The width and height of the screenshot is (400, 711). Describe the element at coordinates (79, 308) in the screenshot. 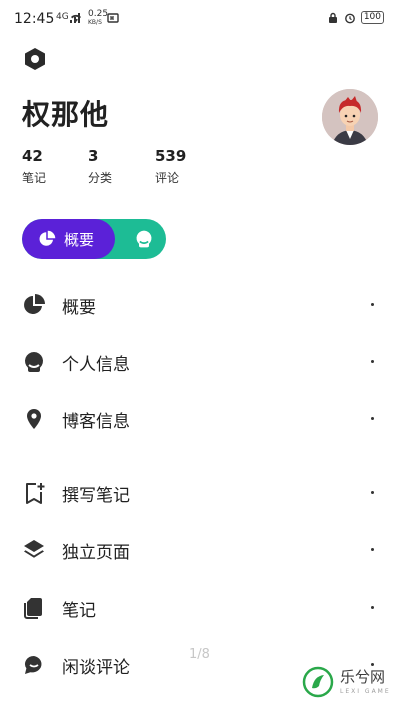

I see `menu-item-label: 概要` at that location.